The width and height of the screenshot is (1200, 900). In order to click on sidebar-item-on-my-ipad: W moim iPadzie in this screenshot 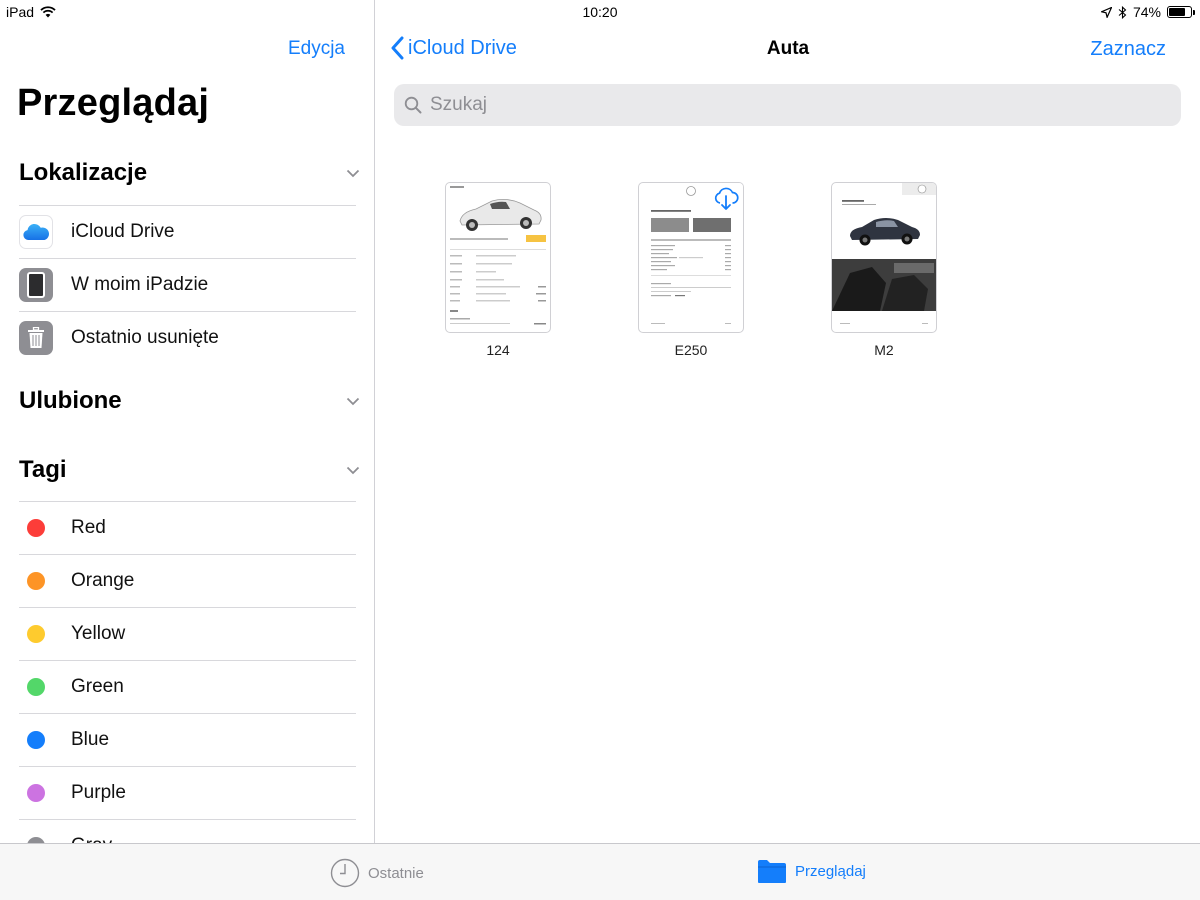, I will do `click(187, 284)`.